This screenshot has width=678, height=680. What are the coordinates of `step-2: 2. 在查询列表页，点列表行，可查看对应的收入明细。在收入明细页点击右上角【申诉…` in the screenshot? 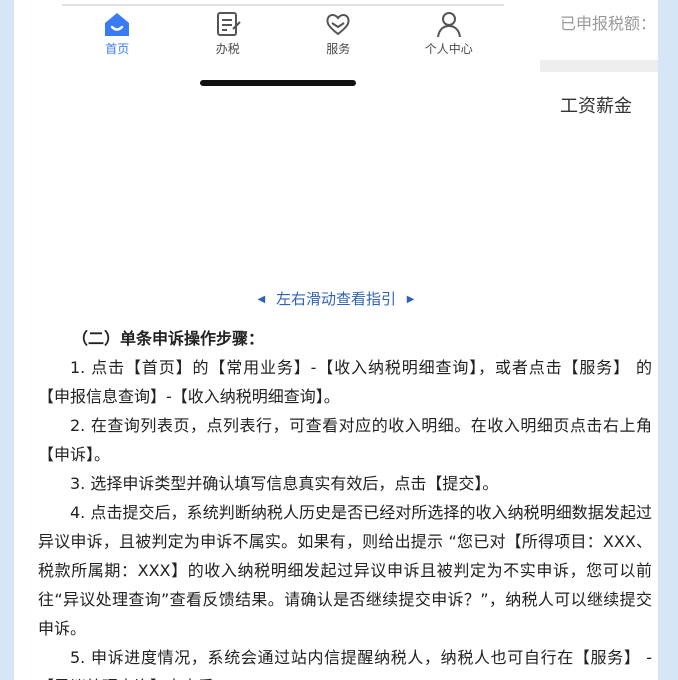 It's located at (345, 440).